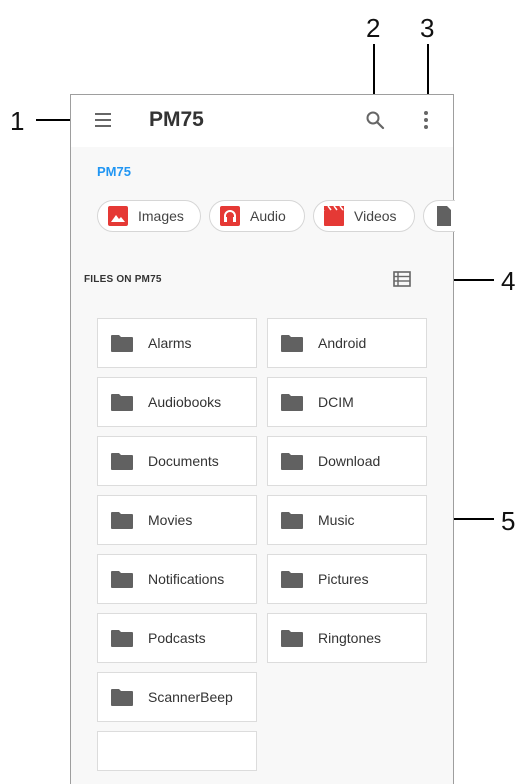 The width and height of the screenshot is (516, 784). I want to click on folder-notifications: Notifications, so click(177, 579).